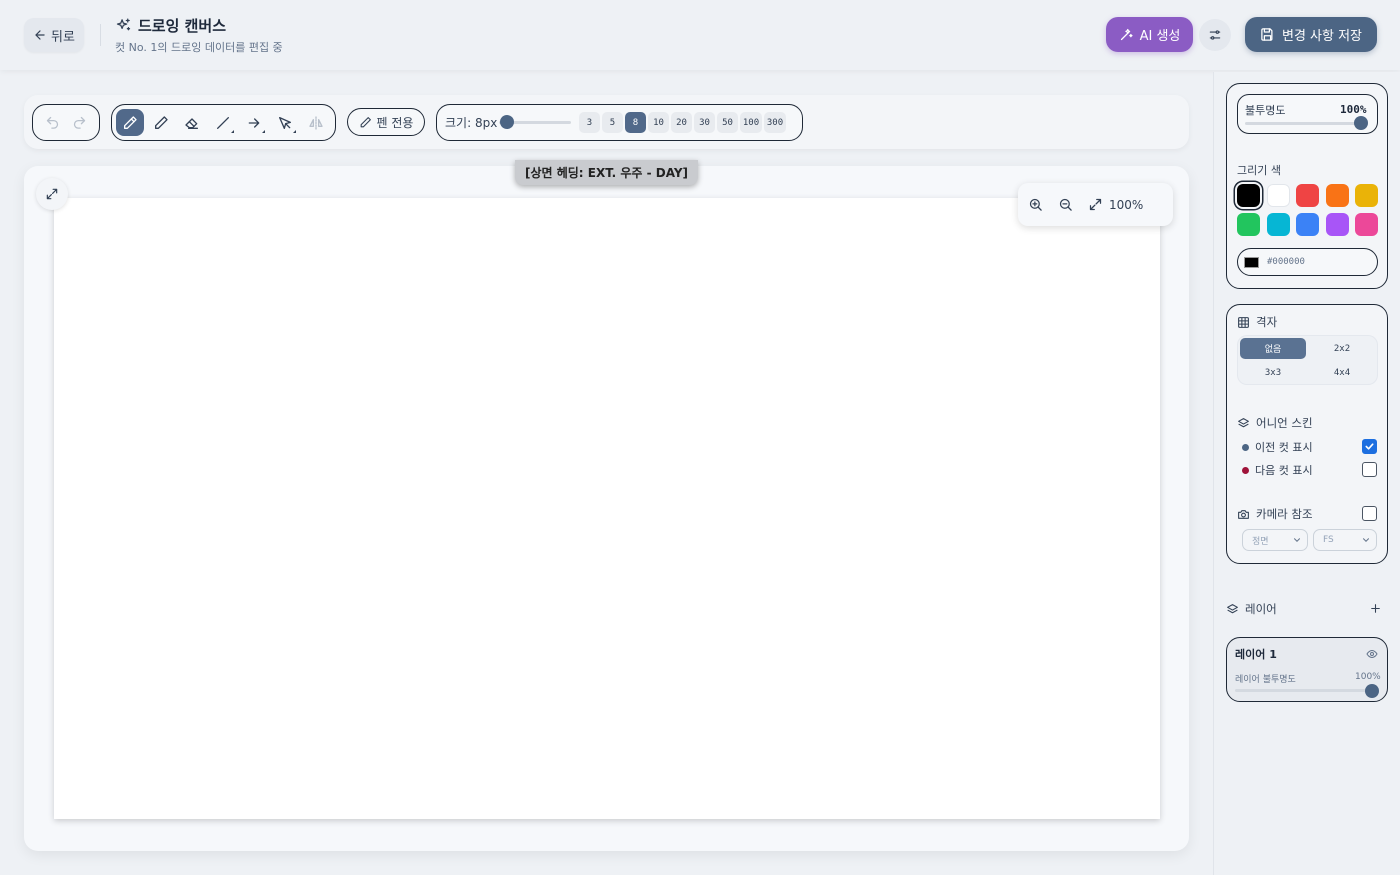 This screenshot has width=1400, height=875. Describe the element at coordinates (1369, 446) in the screenshot. I see `onion-prev-checkbox` at that location.